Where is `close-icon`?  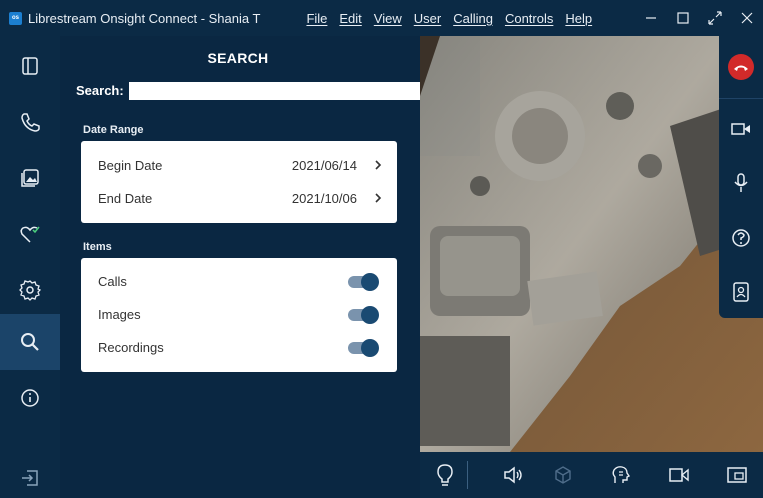 close-icon is located at coordinates (747, 18).